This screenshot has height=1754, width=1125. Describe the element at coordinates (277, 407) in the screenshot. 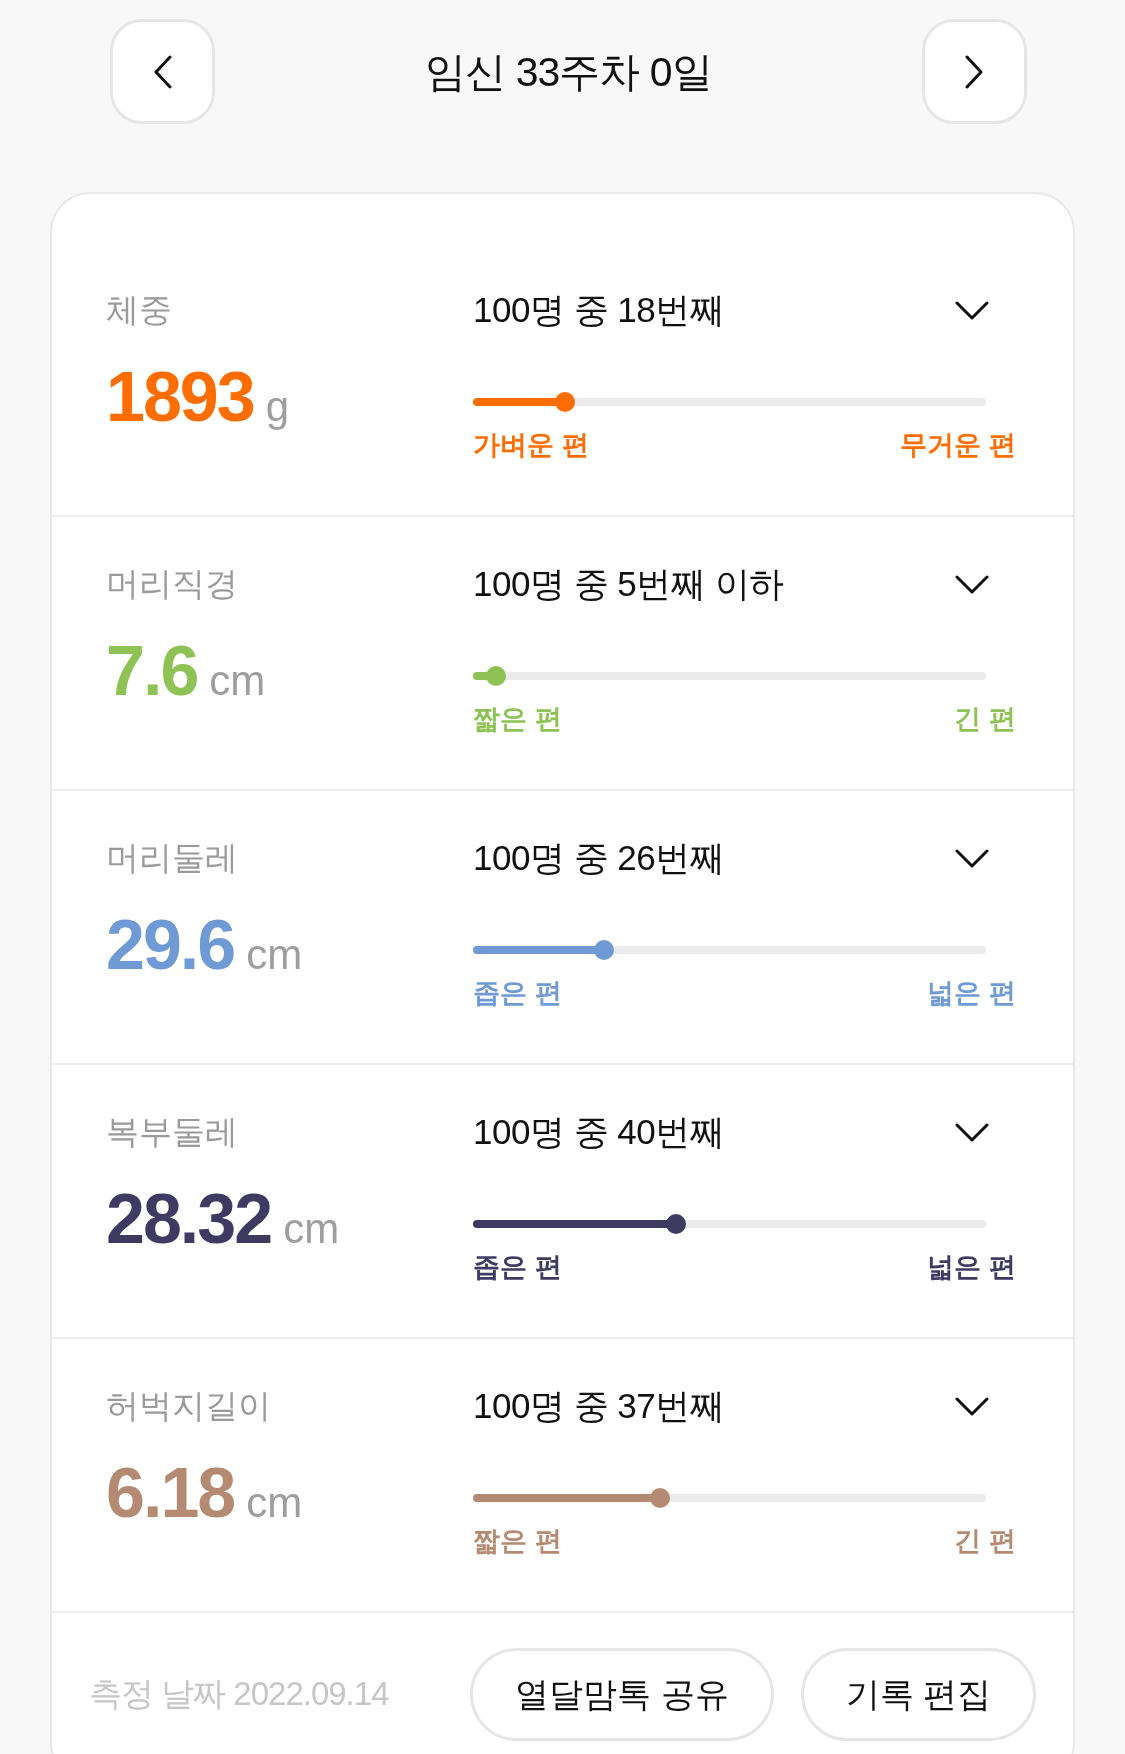

I see `metric-unit: g` at that location.